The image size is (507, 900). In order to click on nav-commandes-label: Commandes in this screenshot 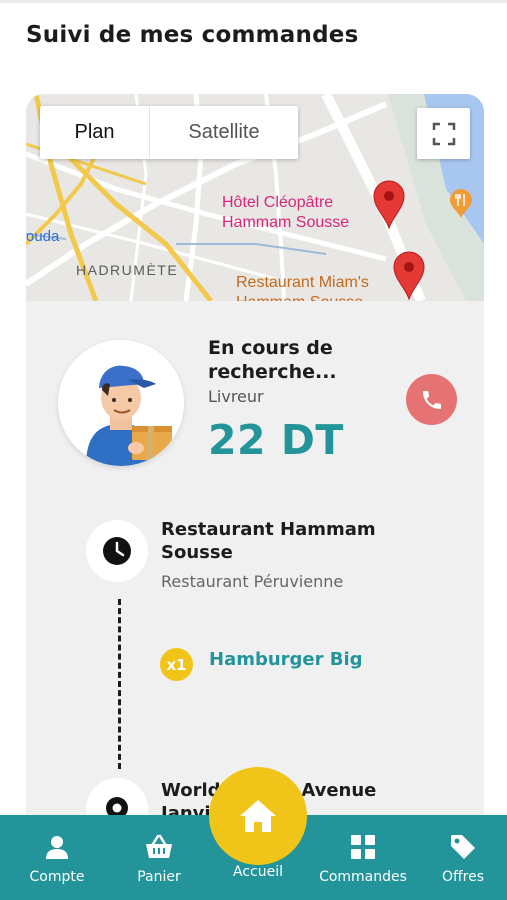, I will do `click(363, 877)`.